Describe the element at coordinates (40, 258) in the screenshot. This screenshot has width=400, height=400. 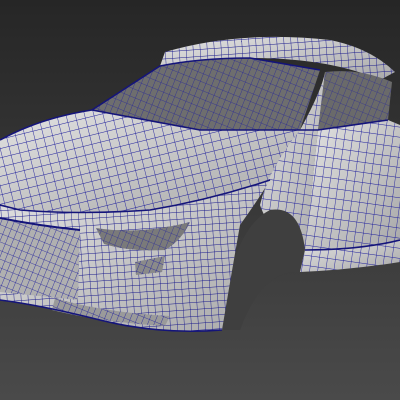
I see `front-grille` at that location.